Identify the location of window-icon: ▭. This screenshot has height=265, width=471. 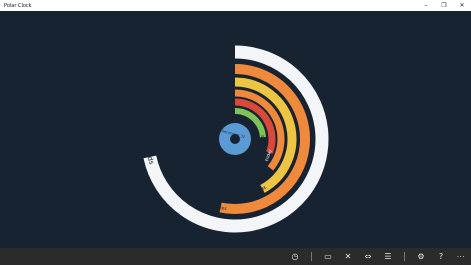
(328, 256).